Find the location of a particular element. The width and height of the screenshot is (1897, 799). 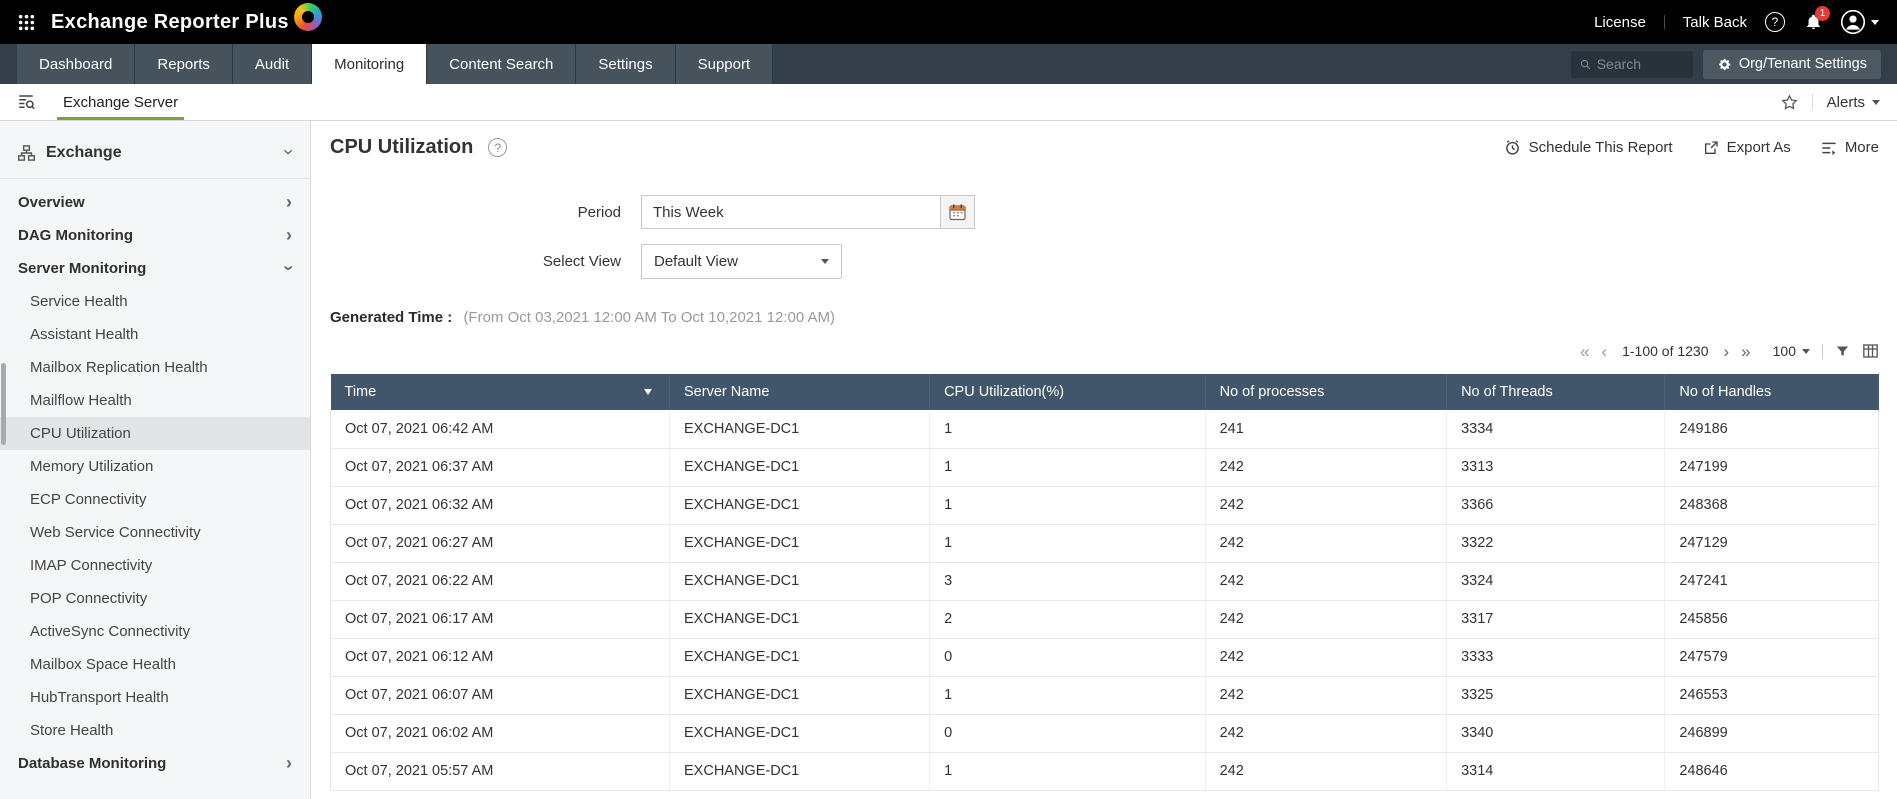

logo-swirl-icon is located at coordinates (307, 17).